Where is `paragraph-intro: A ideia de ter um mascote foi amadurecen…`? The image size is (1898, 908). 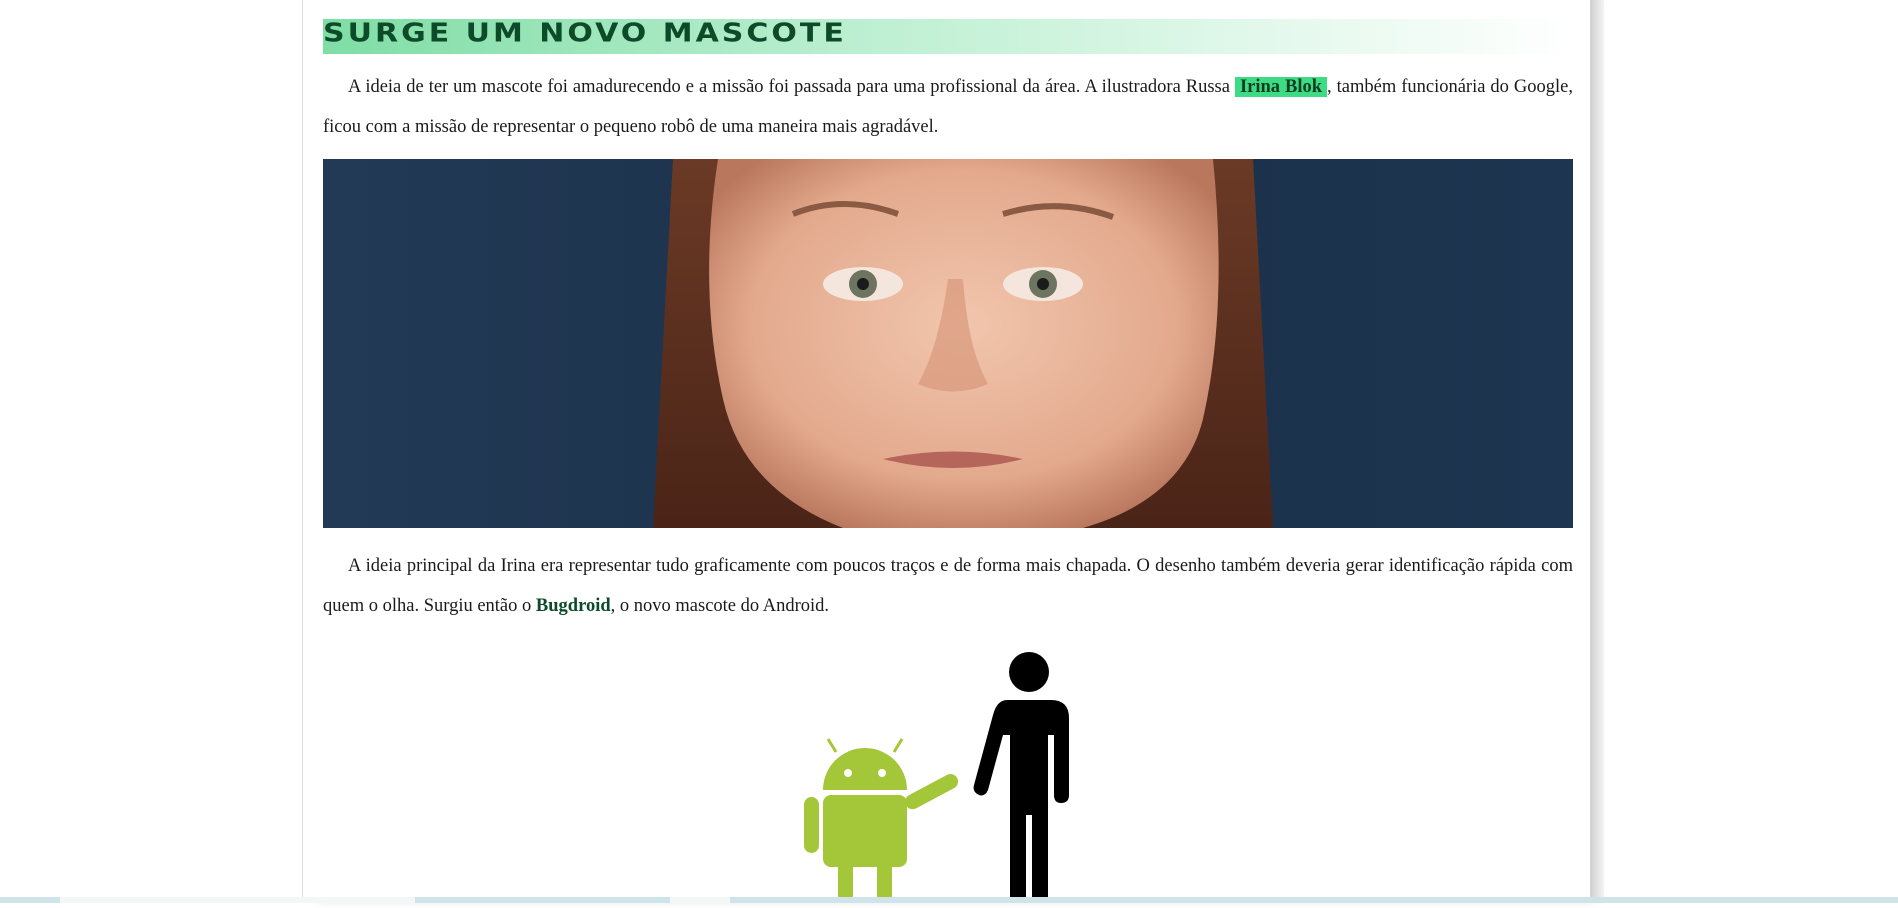 paragraph-intro: A ideia de ter um mascote foi amadurecen… is located at coordinates (948, 107).